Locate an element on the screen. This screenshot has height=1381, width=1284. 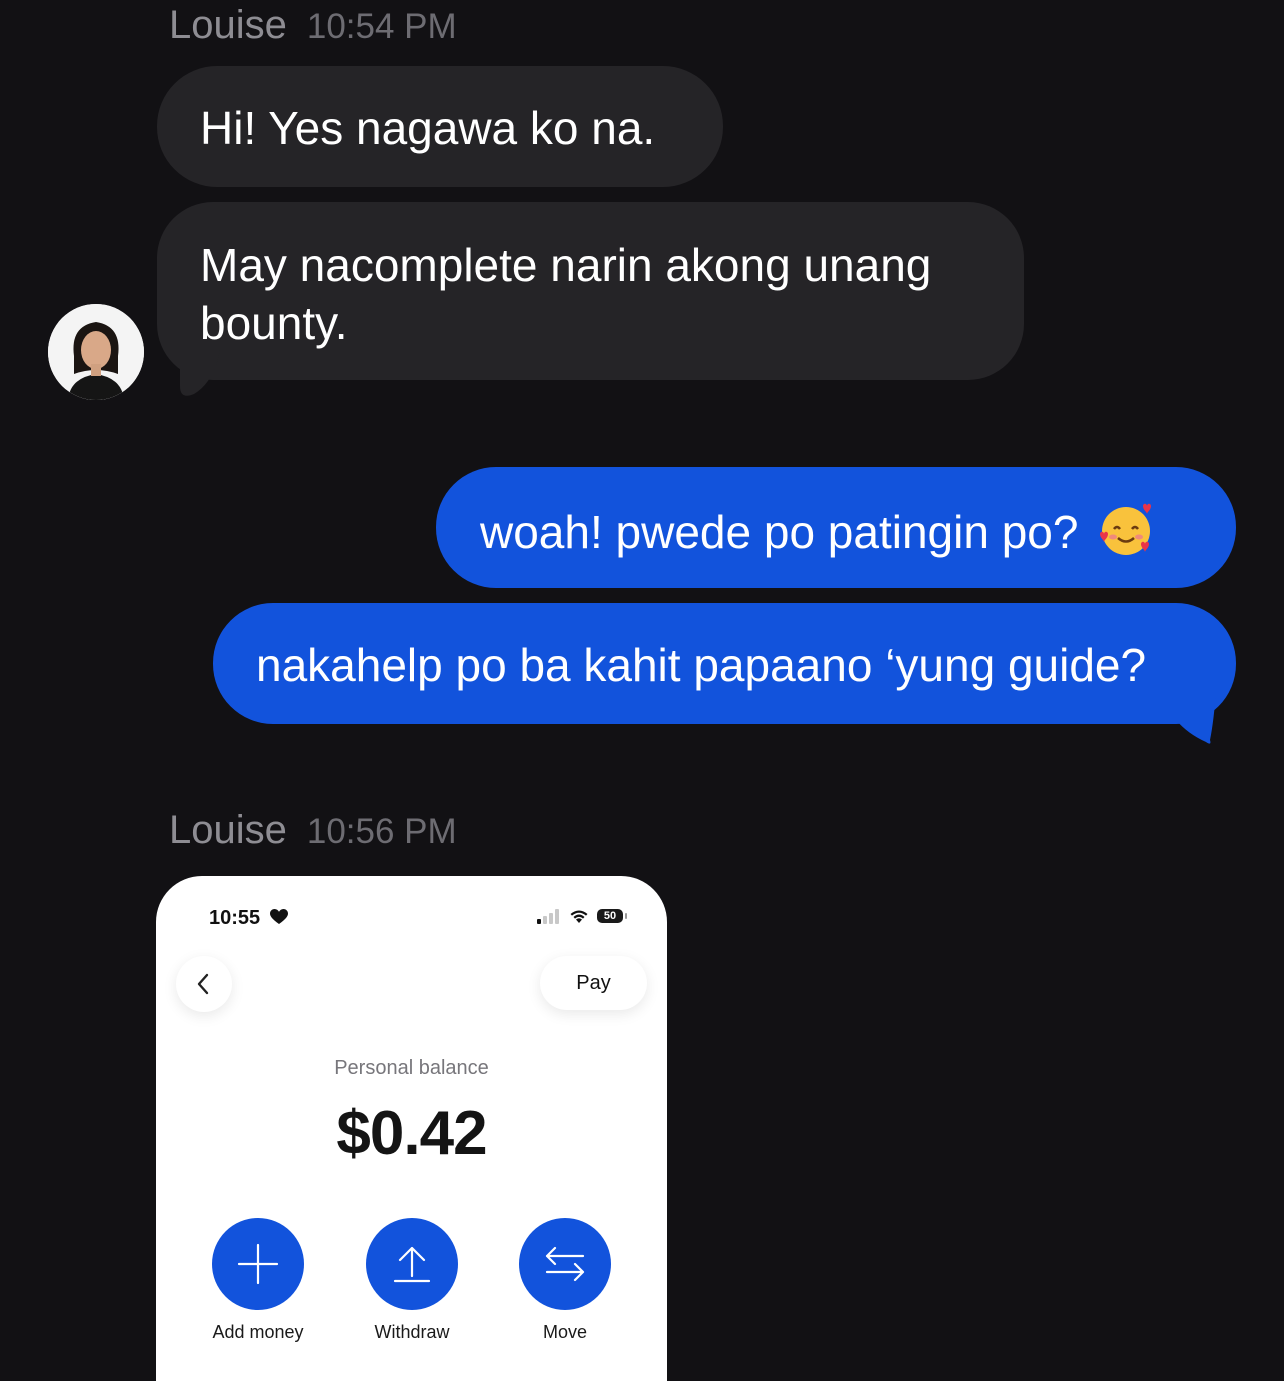
balance-amount: $0.42 is located at coordinates (411, 1133).